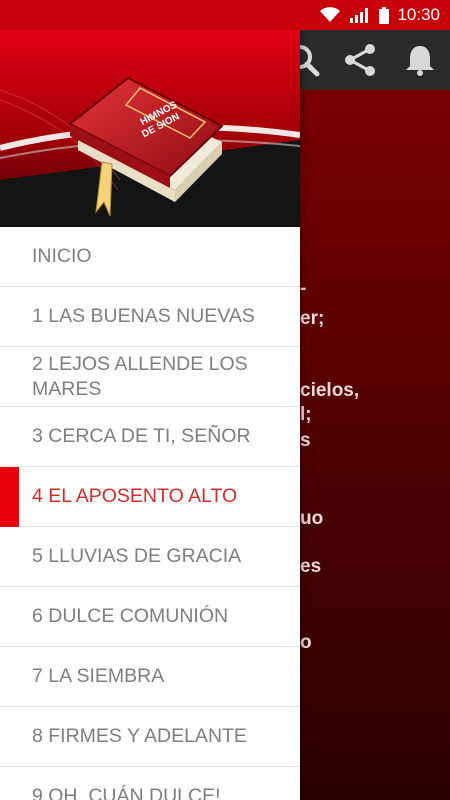  Describe the element at coordinates (225, 15) in the screenshot. I see `status-bar: 10:30` at that location.